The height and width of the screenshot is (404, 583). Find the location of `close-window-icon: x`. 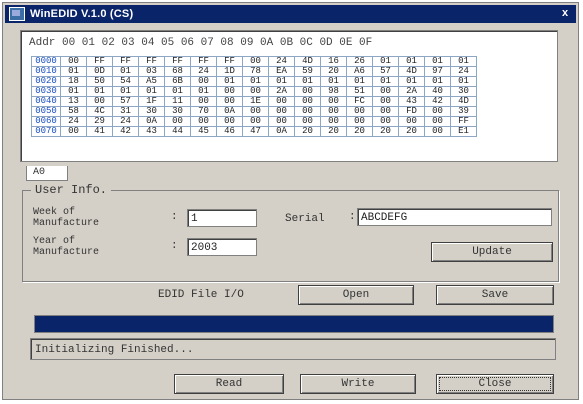

close-window-icon: x is located at coordinates (565, 13).